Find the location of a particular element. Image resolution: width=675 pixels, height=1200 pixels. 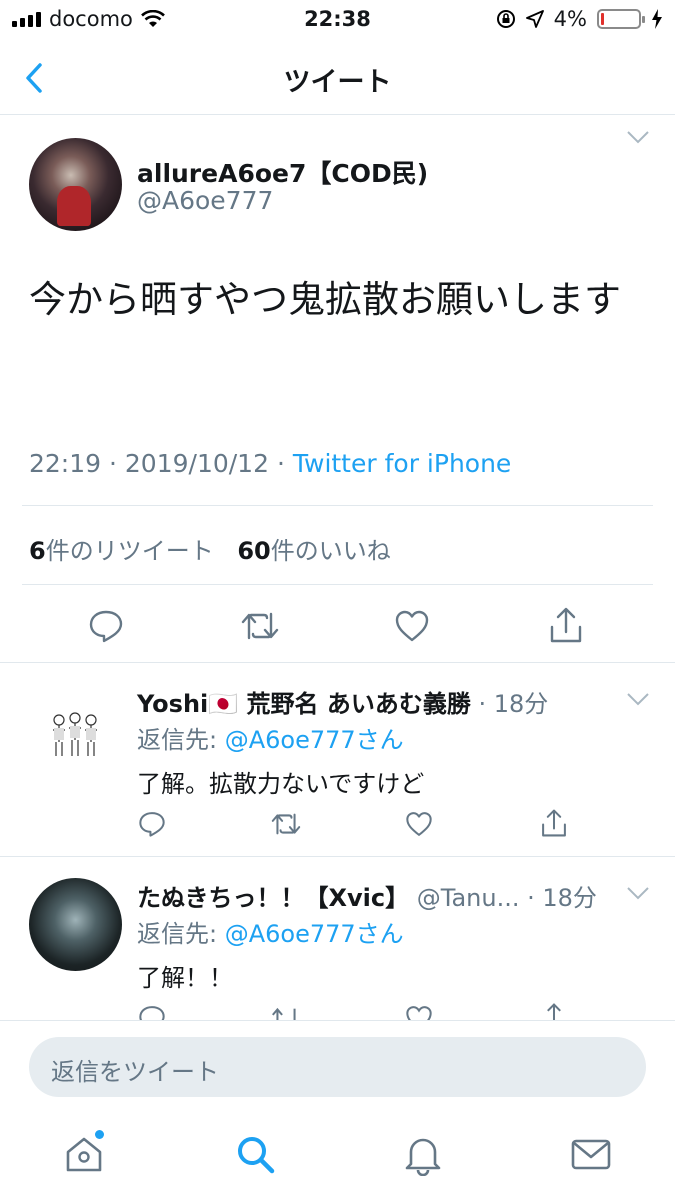

display-name: allureA6oe7【COD民) is located at coordinates (282, 172).